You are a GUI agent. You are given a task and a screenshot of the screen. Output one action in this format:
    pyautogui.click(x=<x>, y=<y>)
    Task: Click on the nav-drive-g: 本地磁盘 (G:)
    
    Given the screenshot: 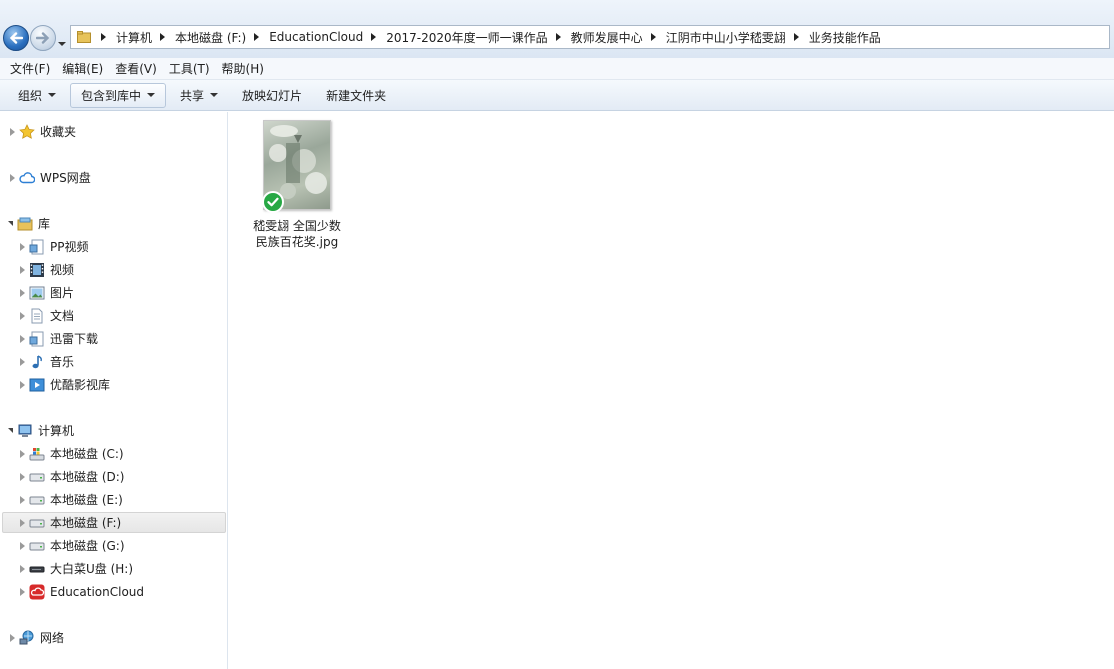 What is the action you would take?
    pyautogui.click(x=72, y=545)
    